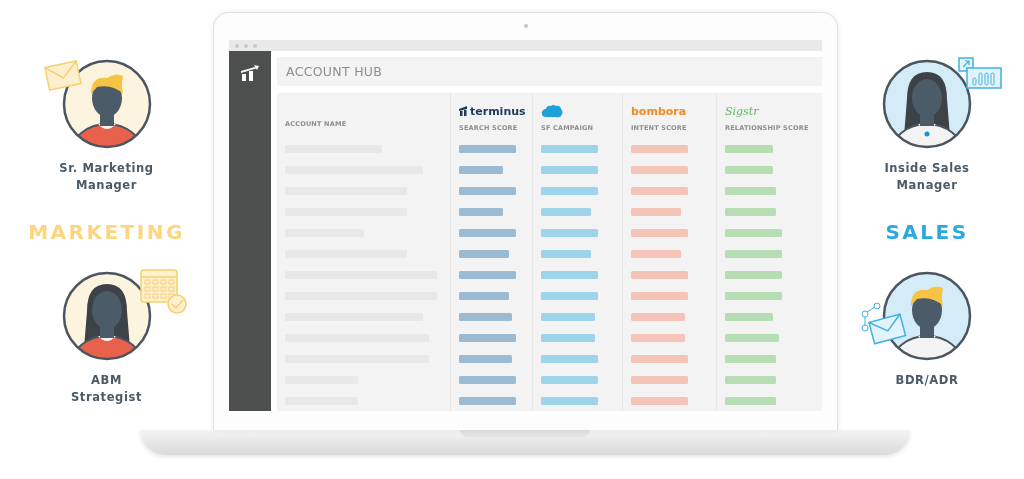 The height and width of the screenshot is (479, 1024). What do you see at coordinates (250, 73) in the screenshot?
I see `logo-icon` at bounding box center [250, 73].